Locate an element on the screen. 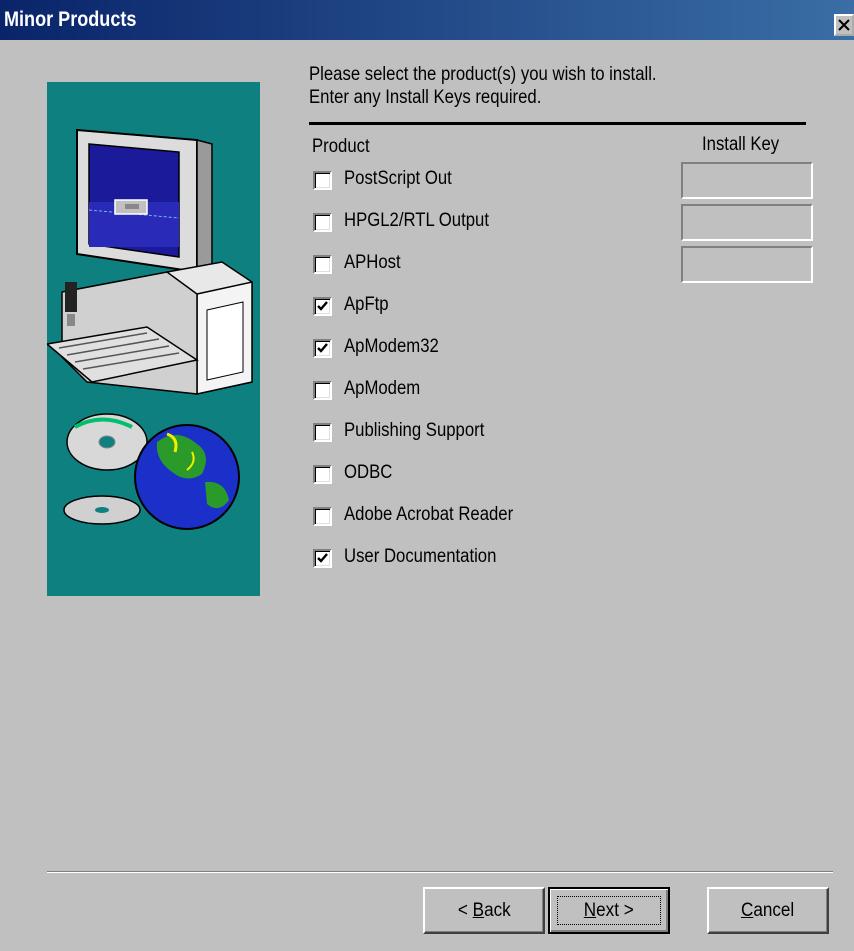 This screenshot has height=951, width=854. product-label: ApModem is located at coordinates (382, 389).